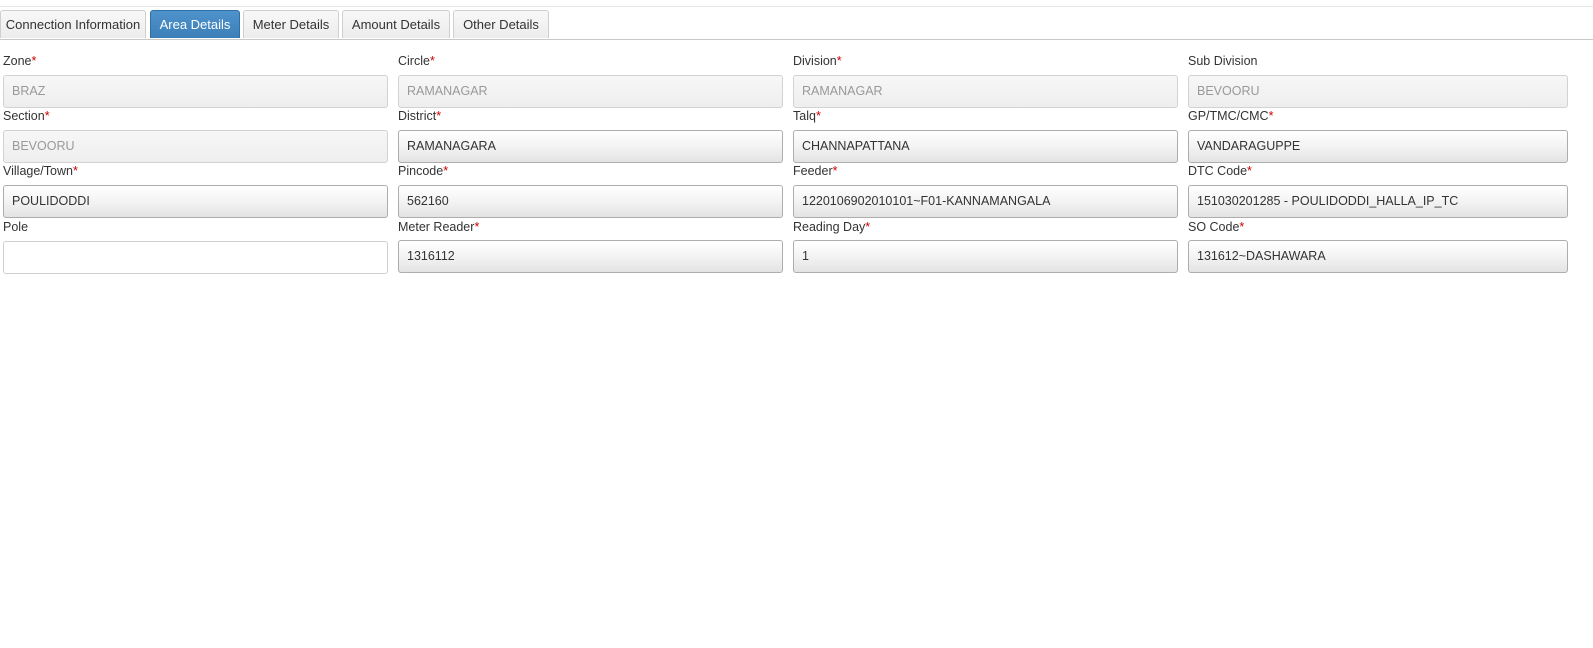 This screenshot has width=1593, height=648. I want to click on village-town-label: Village/Town*, so click(40, 171).